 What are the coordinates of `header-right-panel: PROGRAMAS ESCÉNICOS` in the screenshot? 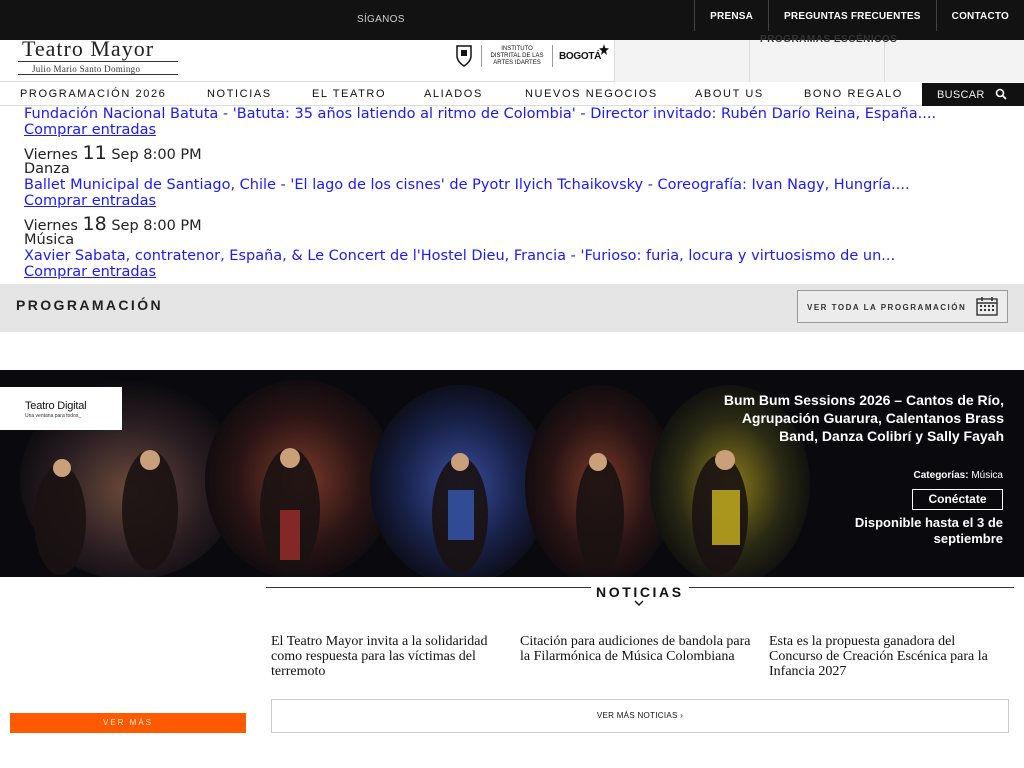 It's located at (819, 58).